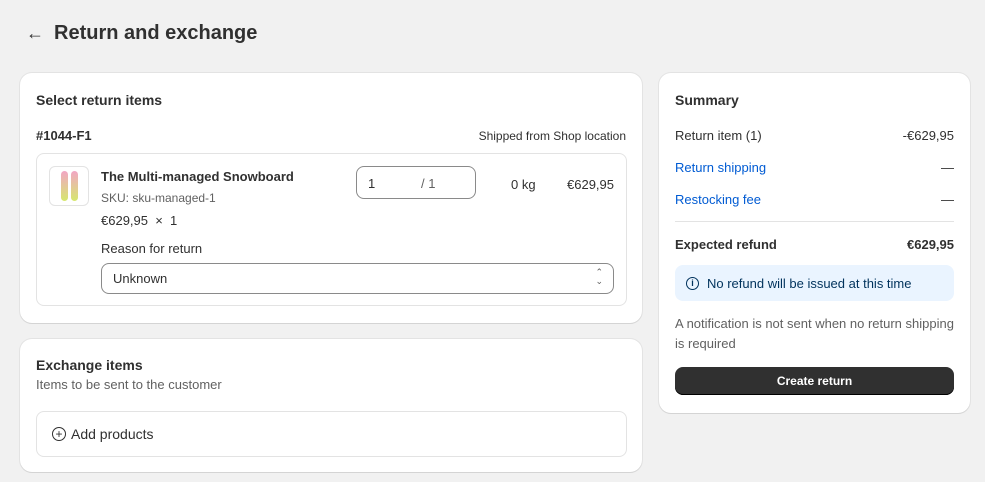  I want to click on back-arrow-icon: ←, so click(35, 33).